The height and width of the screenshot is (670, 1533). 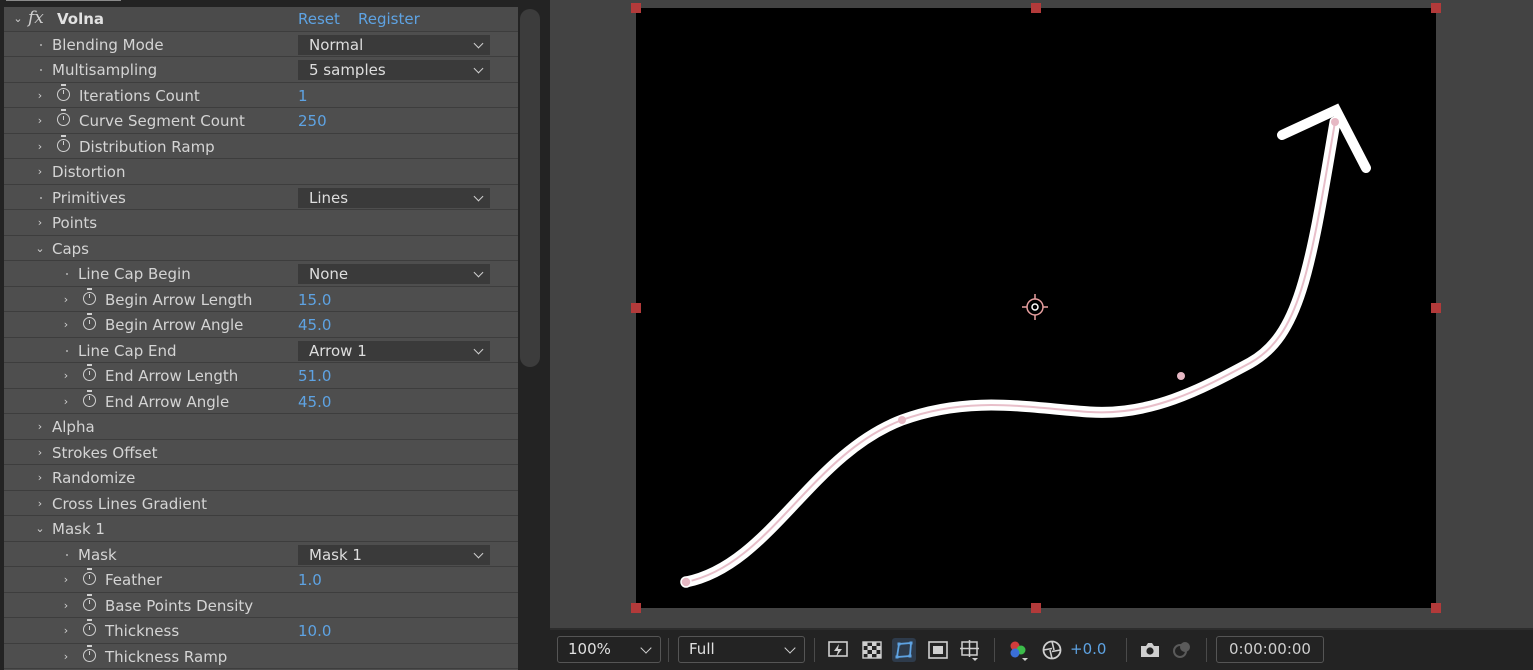 I want to click on show-channel-icon, so click(x=1018, y=650).